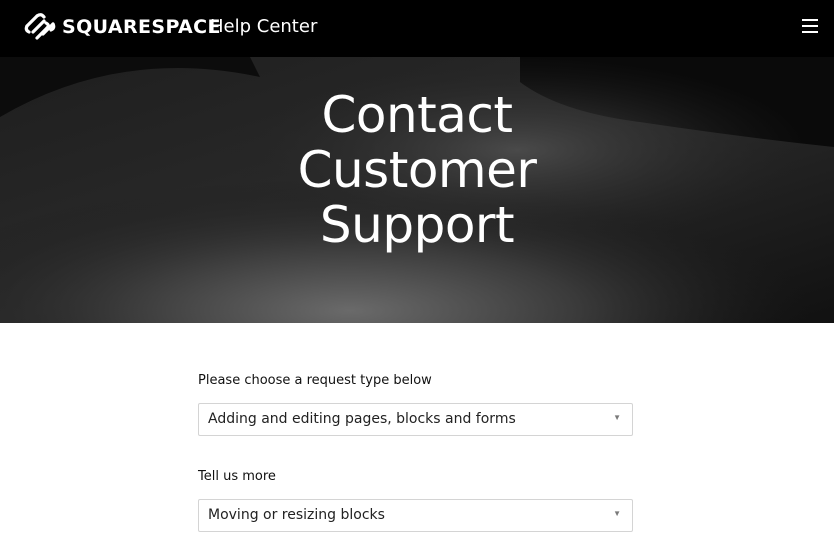  What do you see at coordinates (263, 27) in the screenshot?
I see `help-center-title: Help Center` at bounding box center [263, 27].